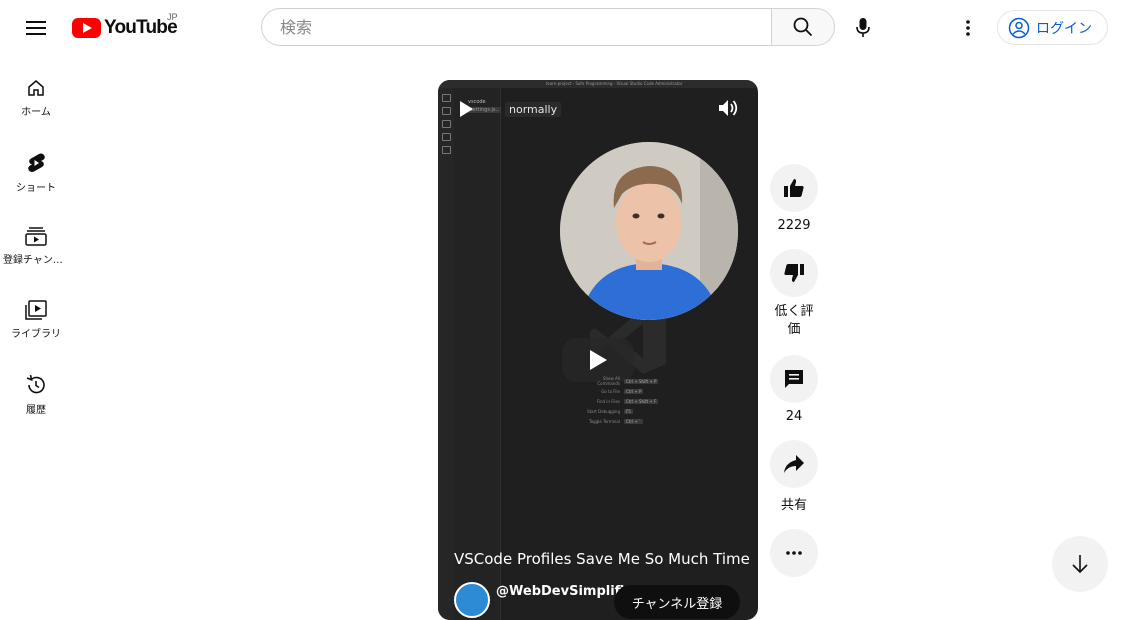 The height and width of the screenshot is (620, 1124). What do you see at coordinates (634, 421) in the screenshot?
I see `shortcut-keys: Ctrl + `` at bounding box center [634, 421].